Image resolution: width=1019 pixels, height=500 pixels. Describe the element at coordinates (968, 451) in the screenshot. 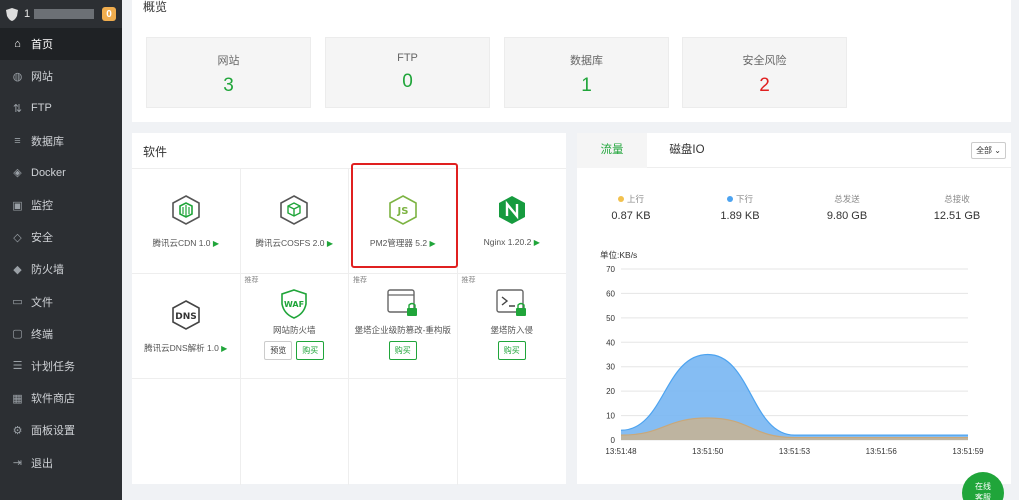

I see `x-tick-label: 13:51:59` at that location.